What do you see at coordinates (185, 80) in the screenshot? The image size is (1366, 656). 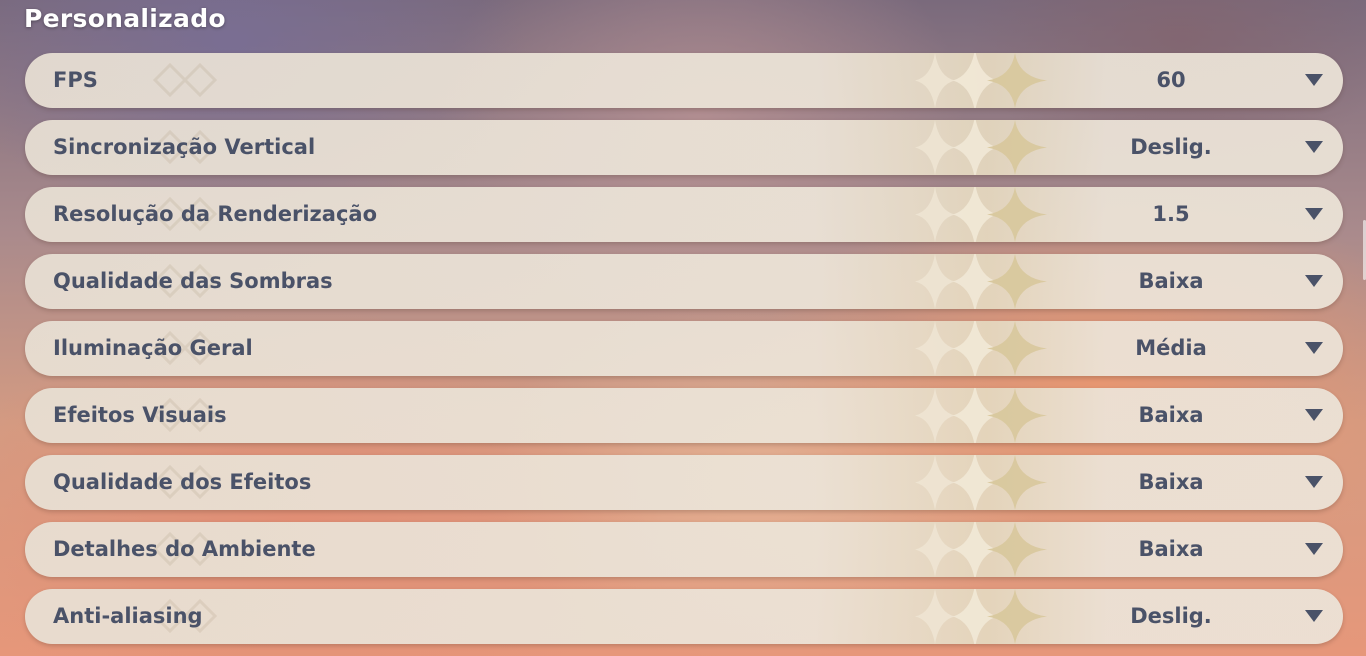 I see `diamond-pattern-icon` at bounding box center [185, 80].